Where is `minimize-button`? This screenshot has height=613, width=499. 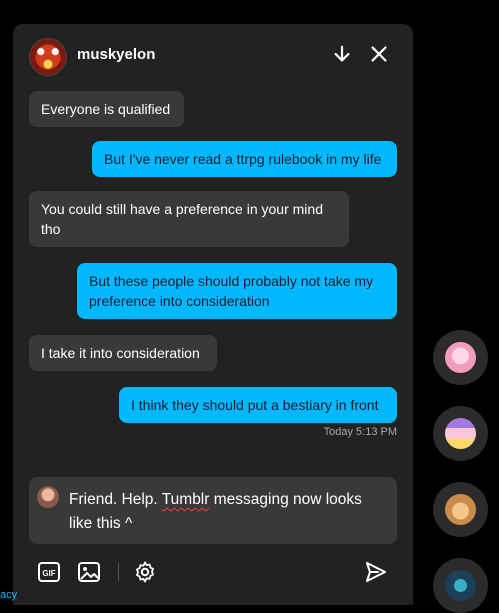
minimize-button is located at coordinates (342, 54).